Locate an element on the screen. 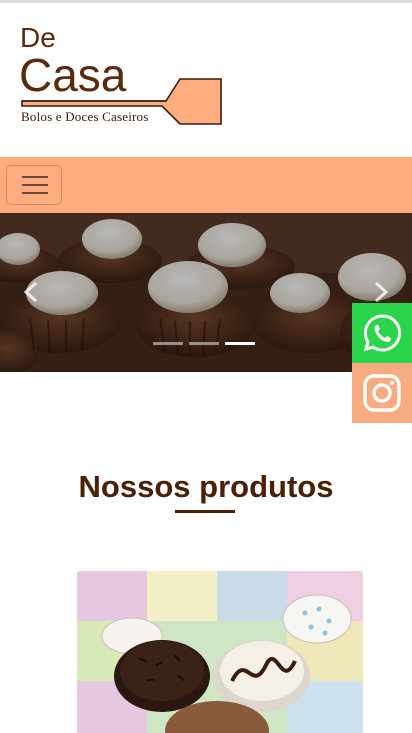 The image size is (412, 733). navbar is located at coordinates (206, 185).